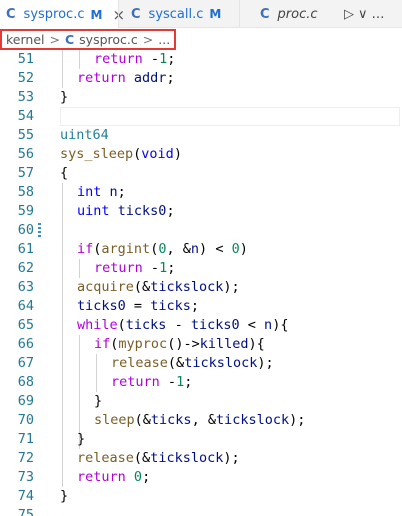 This screenshot has height=516, width=402. What do you see at coordinates (201, 59) in the screenshot?
I see `code-line: 51 return -1;` at bounding box center [201, 59].